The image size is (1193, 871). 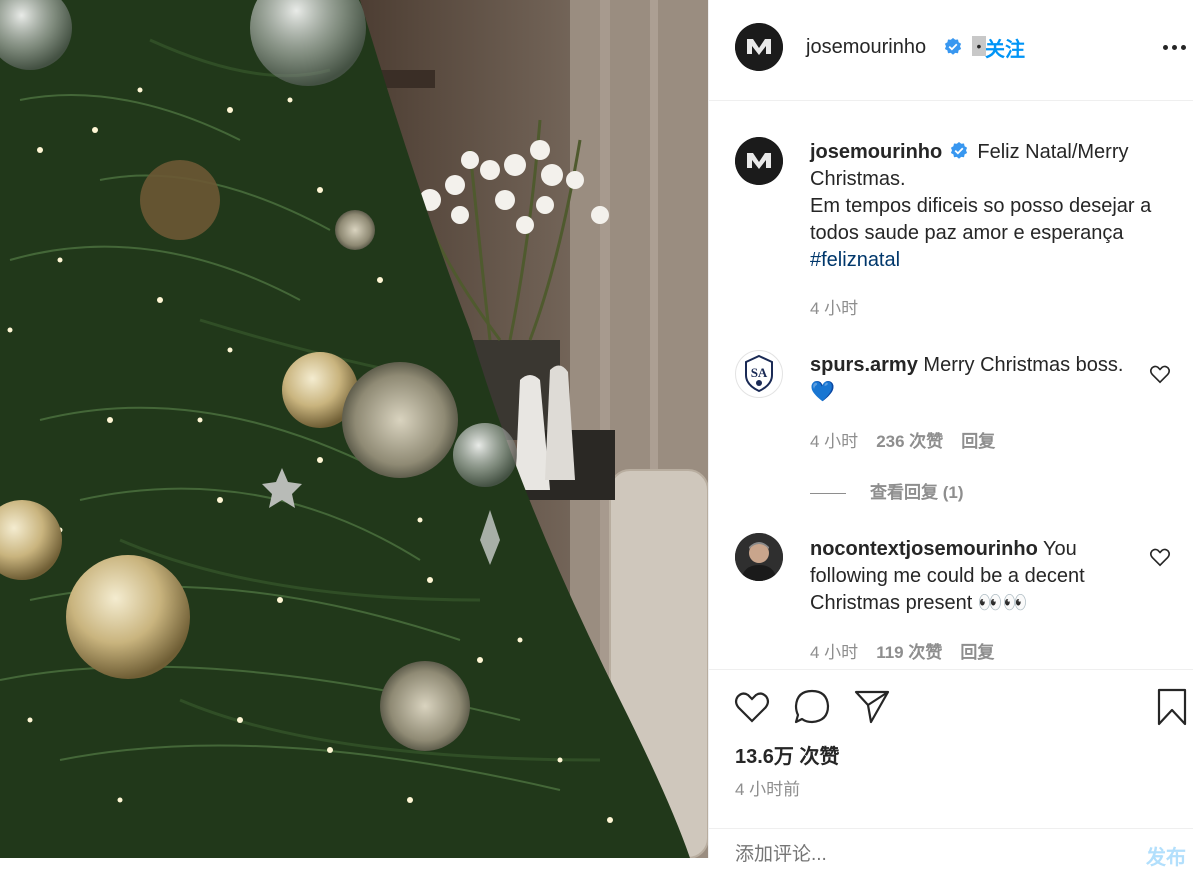 I want to click on author-avatar, so click(x=759, y=47).